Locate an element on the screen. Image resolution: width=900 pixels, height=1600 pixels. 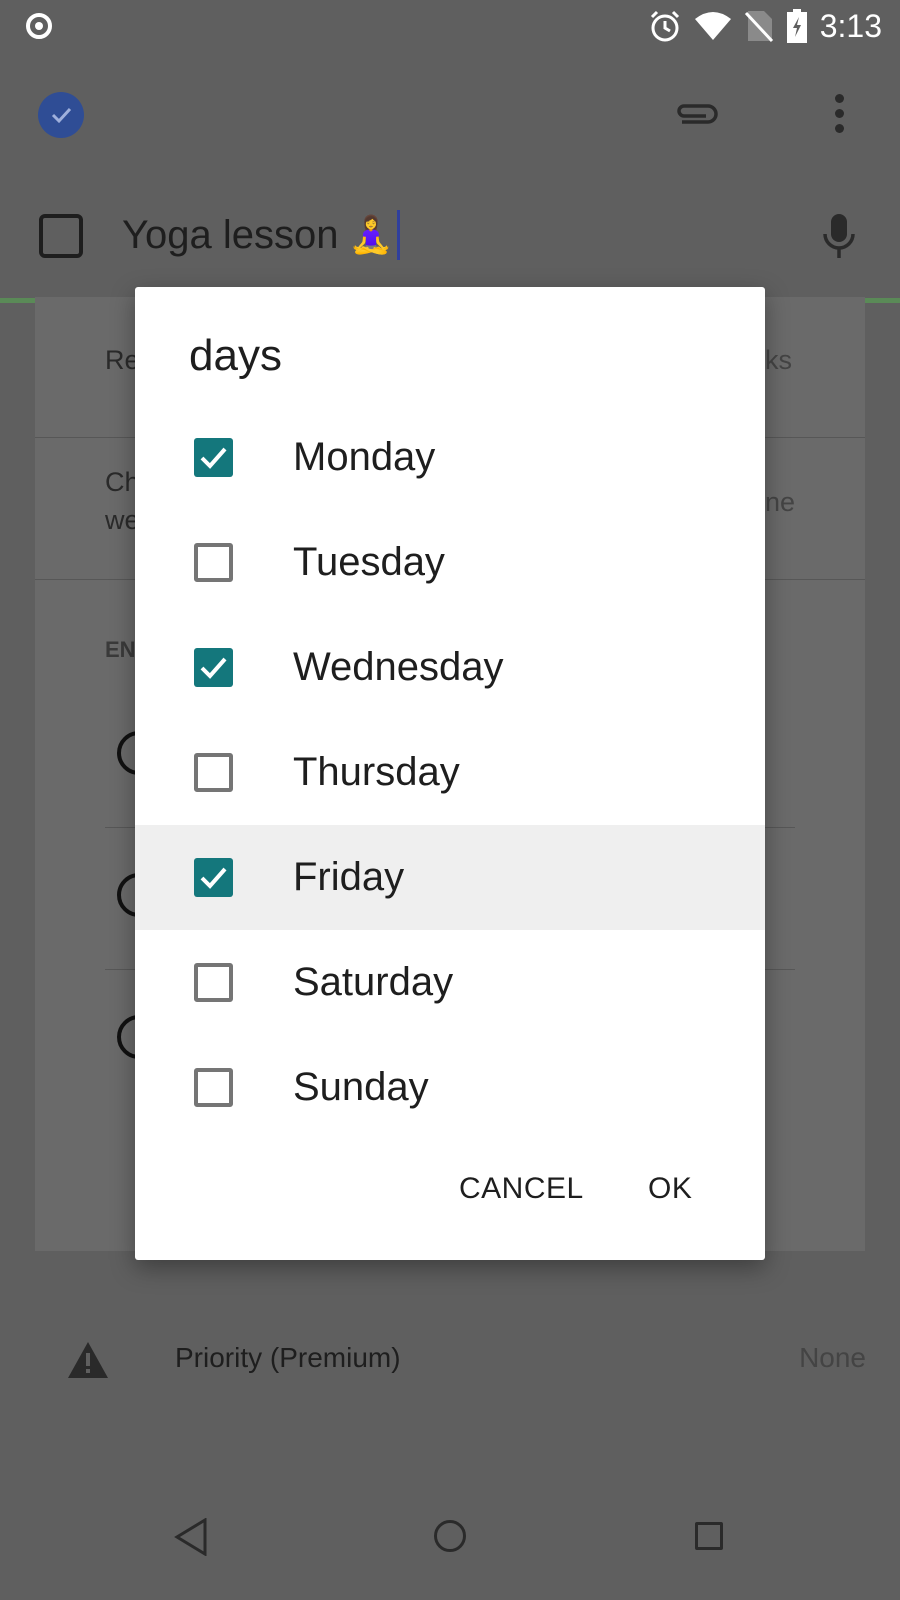
status-icons: 3:13 is located at coordinates (765, 26).